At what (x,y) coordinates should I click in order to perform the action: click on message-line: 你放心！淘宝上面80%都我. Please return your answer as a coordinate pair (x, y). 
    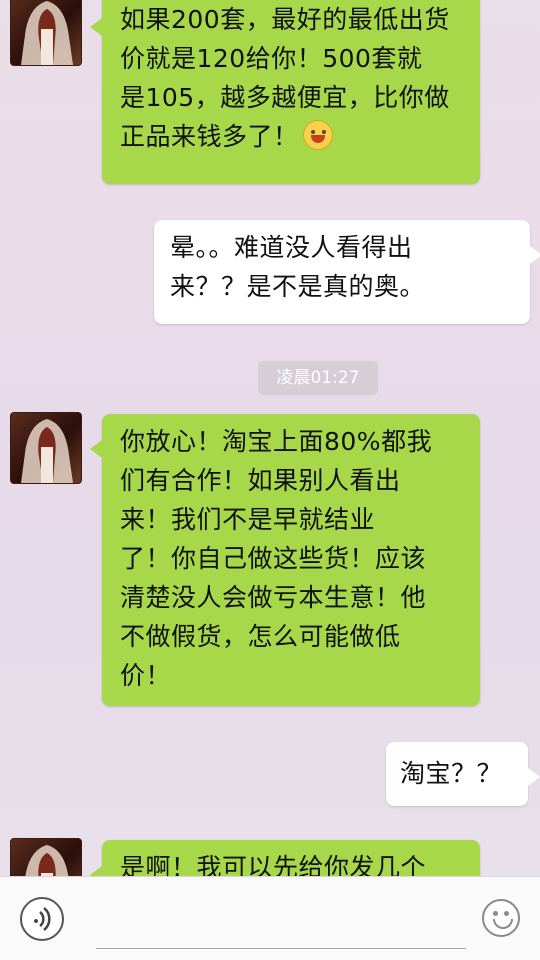
    Looking at the image, I should click on (276, 441).